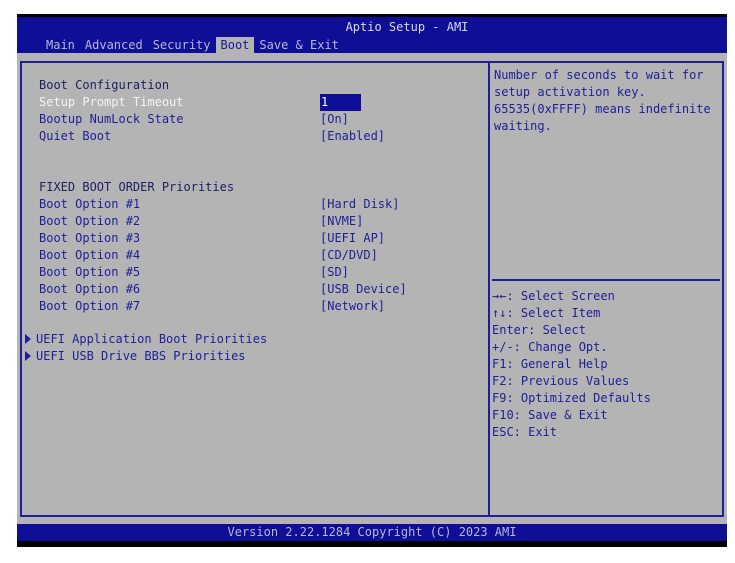  What do you see at coordinates (90, 221) in the screenshot?
I see `option-label: Boot Option #2` at bounding box center [90, 221].